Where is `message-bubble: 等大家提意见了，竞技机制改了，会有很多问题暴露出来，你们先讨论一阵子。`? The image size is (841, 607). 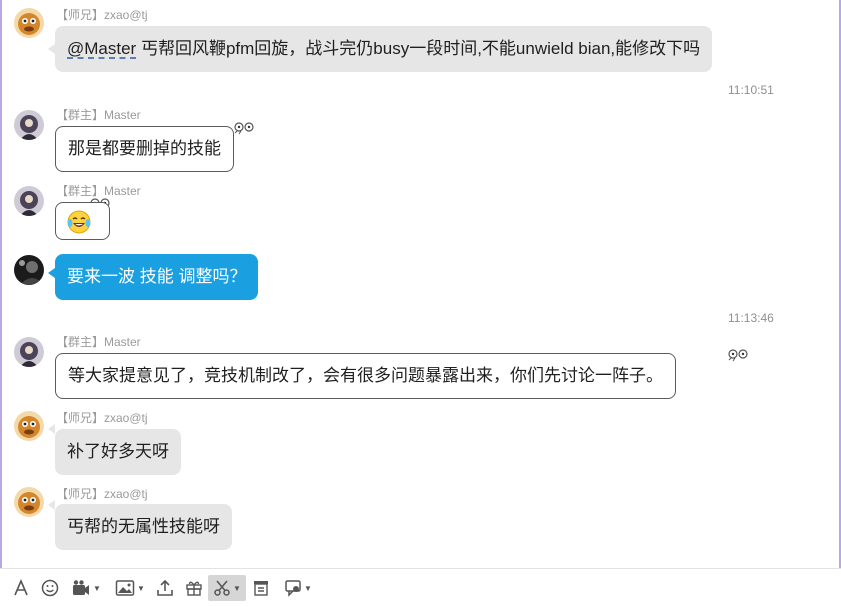
message-bubble: 等大家提意见了，竞技机制改了，会有很多问题暴露出来，你们先讨论一阵子。 is located at coordinates (365, 376).